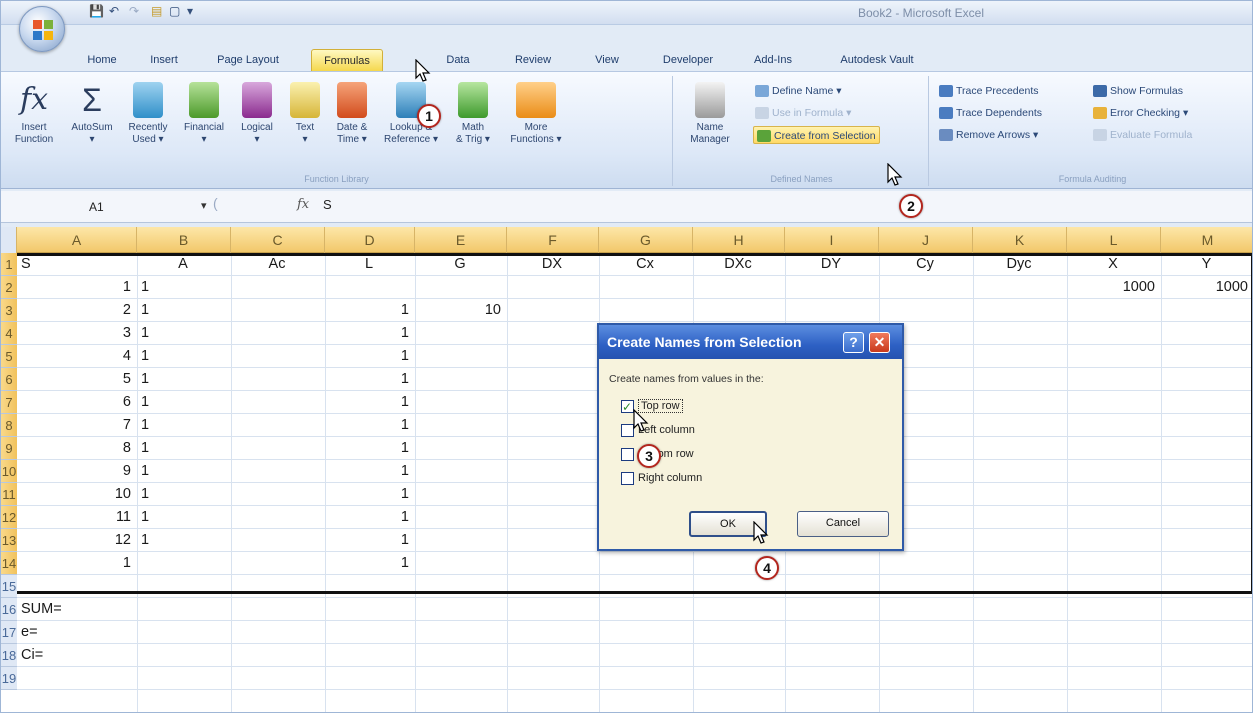 This screenshot has height=713, width=1253. Describe the element at coordinates (352, 114) in the screenshot. I see `date-time-button: Date & Time ▾` at that location.